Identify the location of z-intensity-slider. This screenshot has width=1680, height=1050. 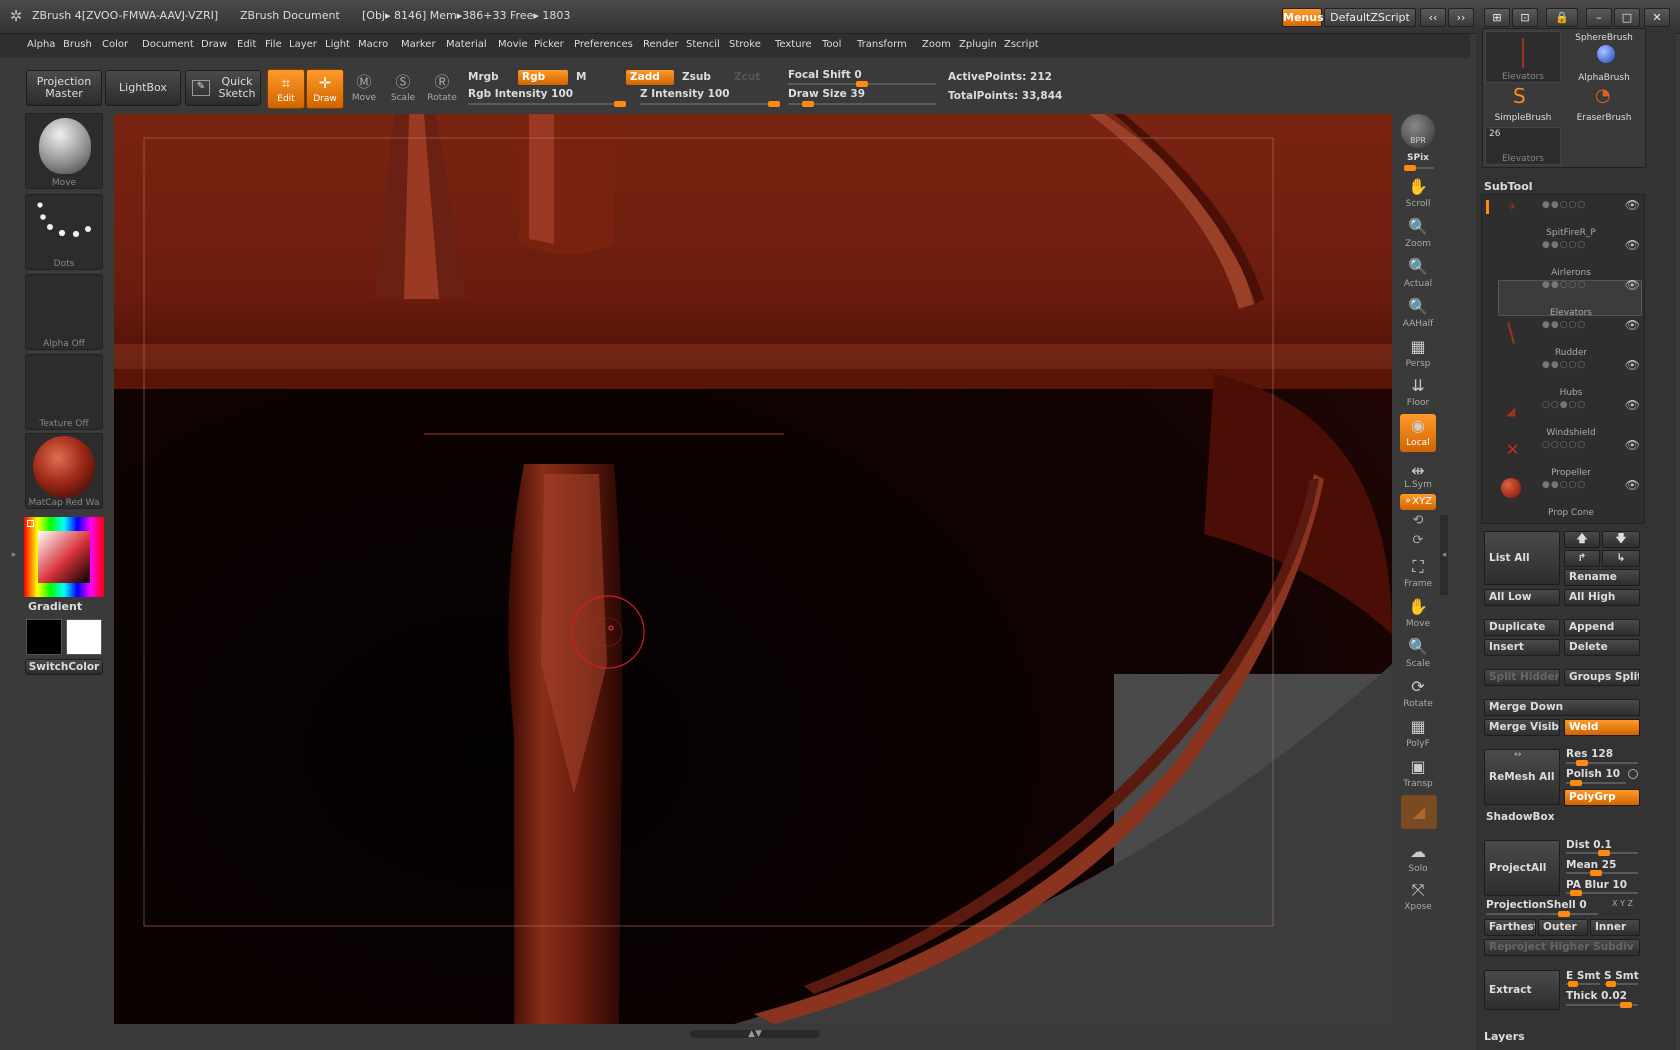
(710, 104).